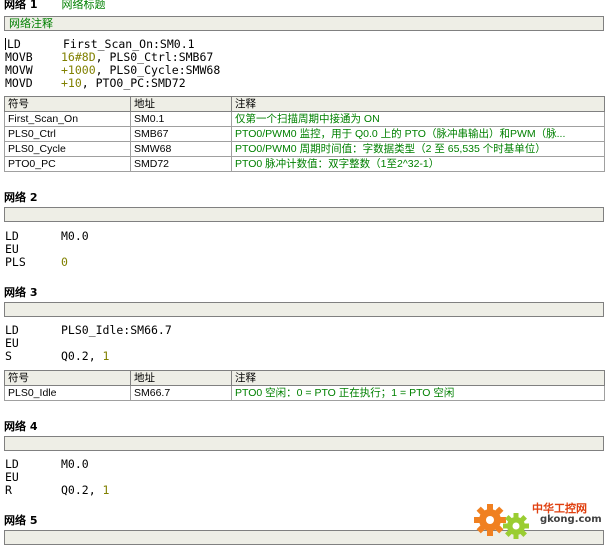 The width and height of the screenshot is (611, 553). What do you see at coordinates (304, 309) in the screenshot?
I see `network-3-comment` at bounding box center [304, 309].